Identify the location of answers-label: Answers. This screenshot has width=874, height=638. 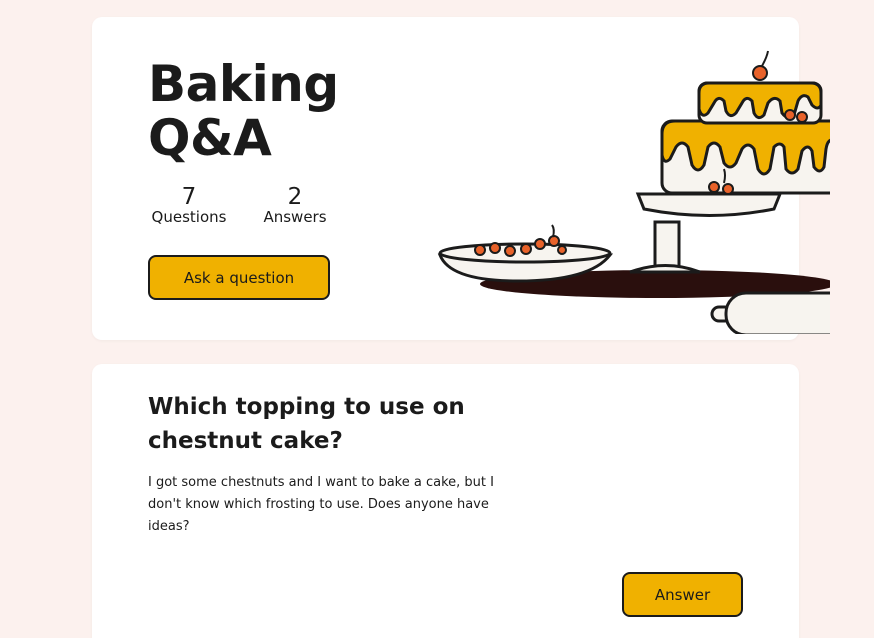
(295, 217).